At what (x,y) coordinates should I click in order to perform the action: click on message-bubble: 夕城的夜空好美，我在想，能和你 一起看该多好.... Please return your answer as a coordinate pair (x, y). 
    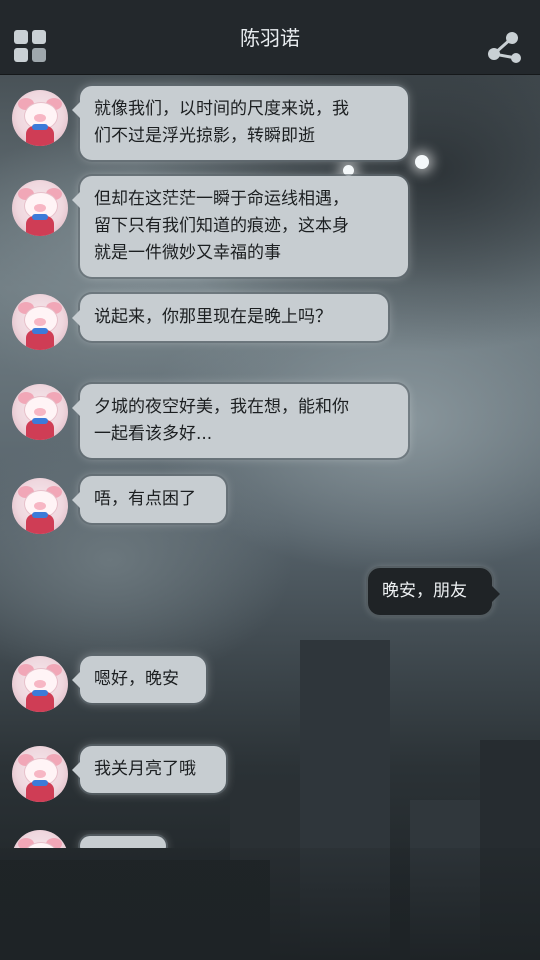
    Looking at the image, I should click on (240, 421).